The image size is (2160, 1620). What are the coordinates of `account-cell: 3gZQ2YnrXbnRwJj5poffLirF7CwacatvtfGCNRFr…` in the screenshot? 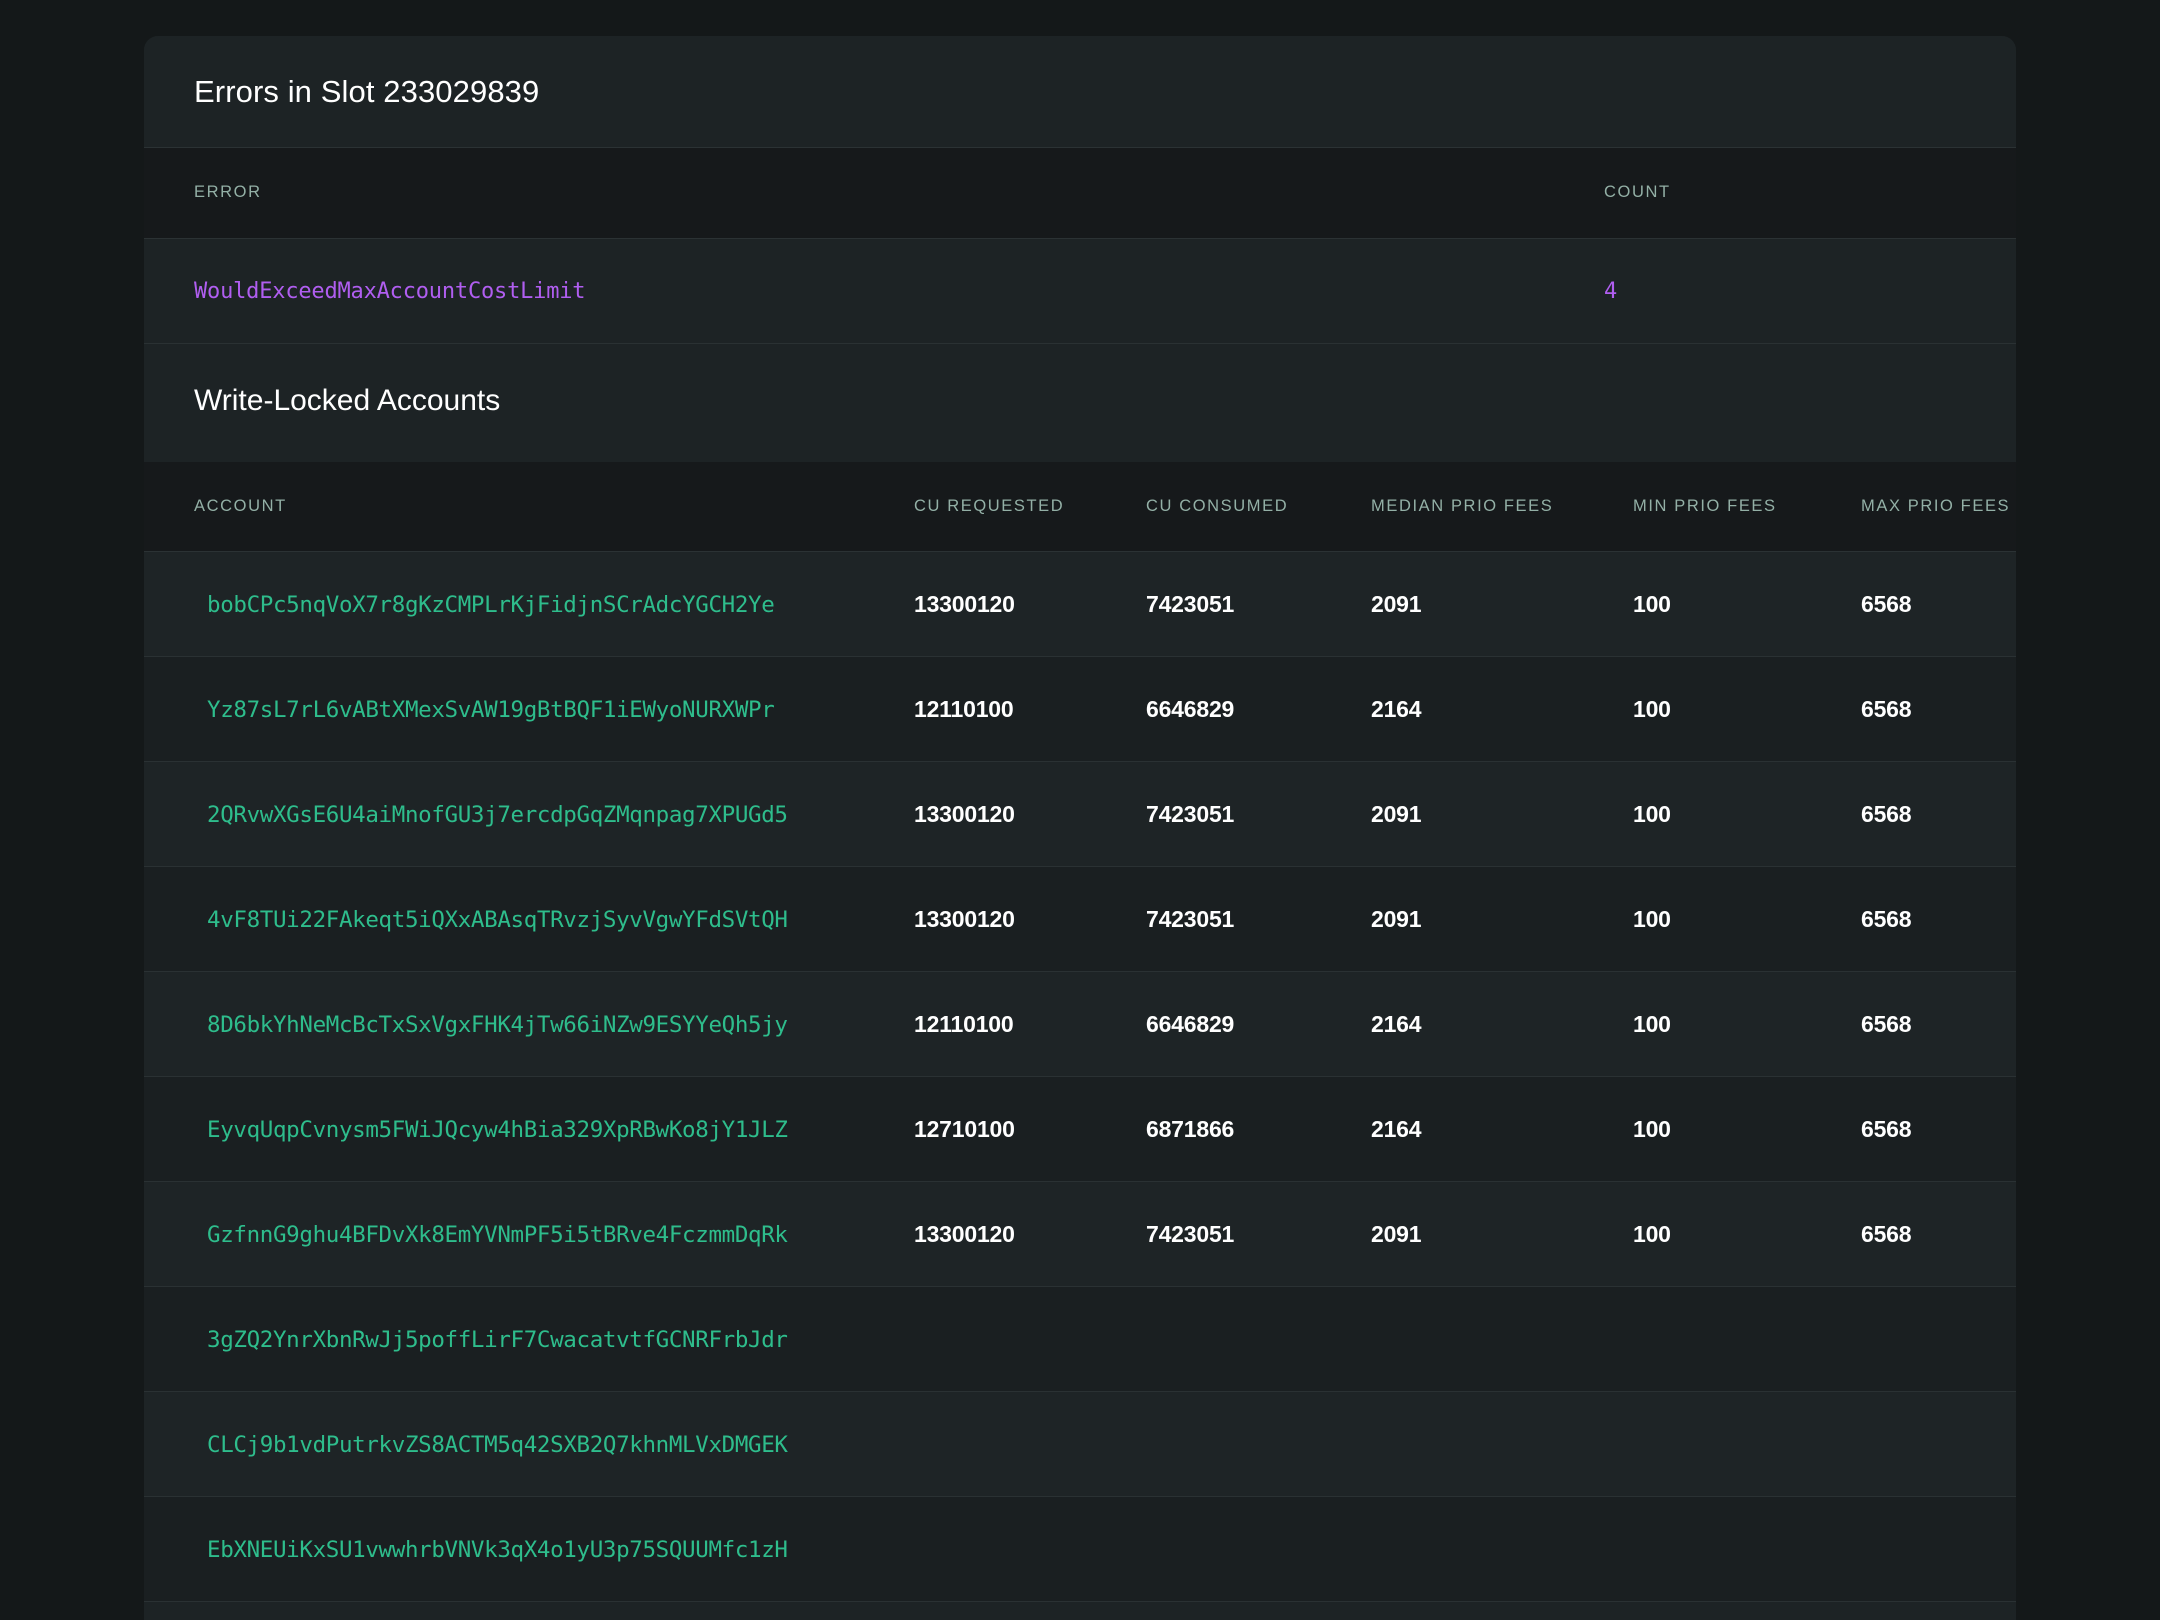 It's located at (529, 1339).